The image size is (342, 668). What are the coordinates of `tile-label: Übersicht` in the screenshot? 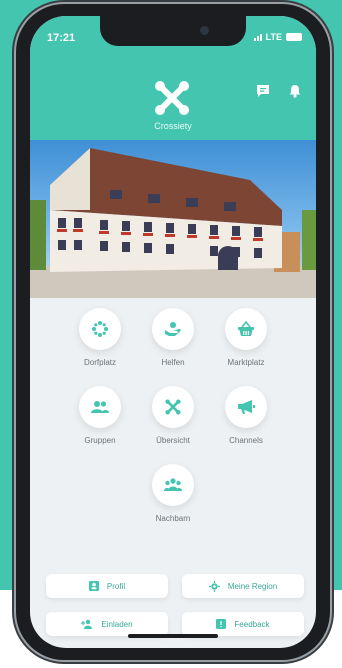 It's located at (173, 440).